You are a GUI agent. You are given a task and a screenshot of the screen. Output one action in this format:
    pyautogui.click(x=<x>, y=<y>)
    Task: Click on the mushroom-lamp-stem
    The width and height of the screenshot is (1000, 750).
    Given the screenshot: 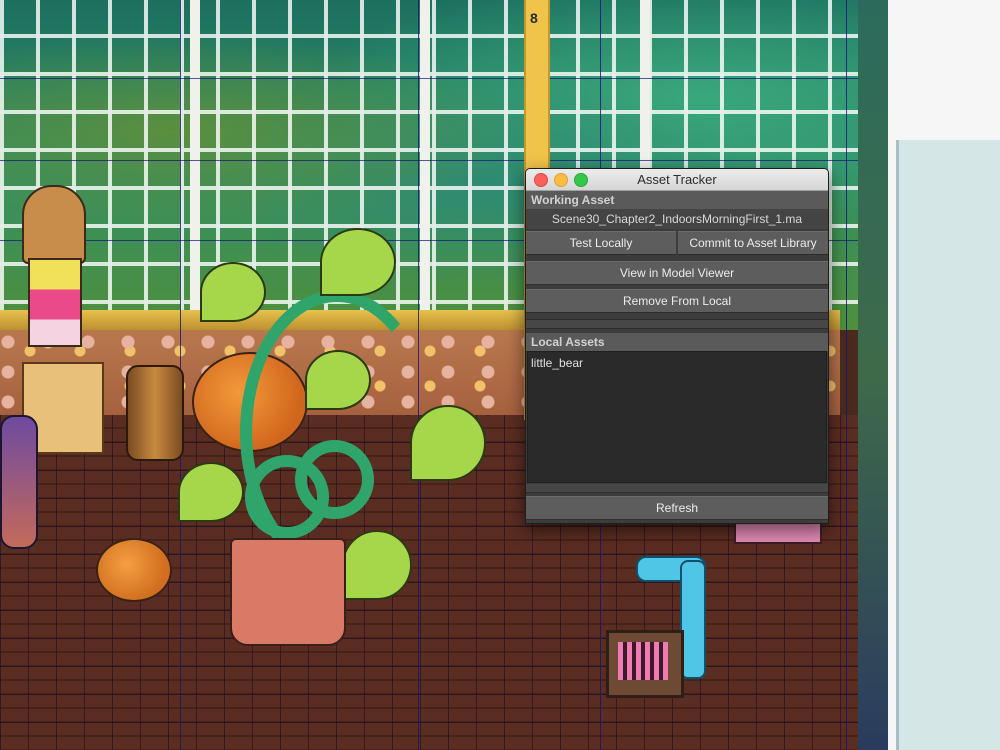 What is the action you would take?
    pyautogui.click(x=55, y=302)
    